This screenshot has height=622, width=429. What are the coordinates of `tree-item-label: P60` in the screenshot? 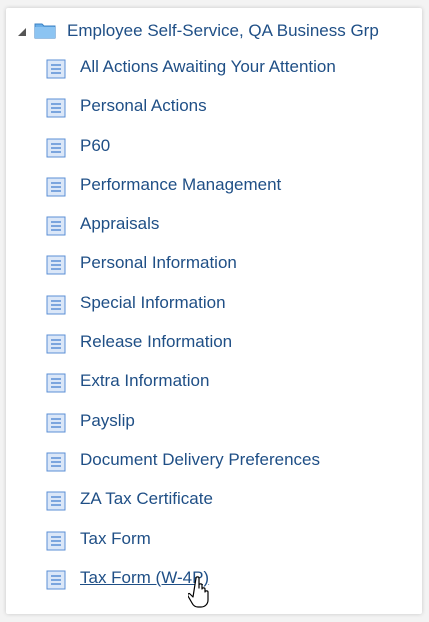 It's located at (95, 146).